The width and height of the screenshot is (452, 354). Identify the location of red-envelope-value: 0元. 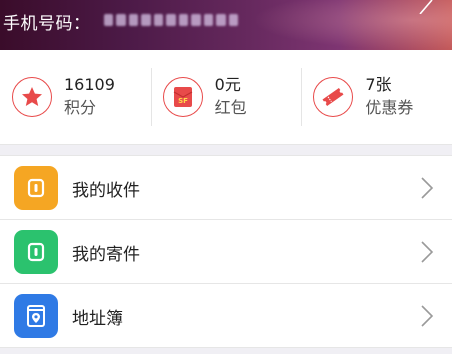
(227, 84).